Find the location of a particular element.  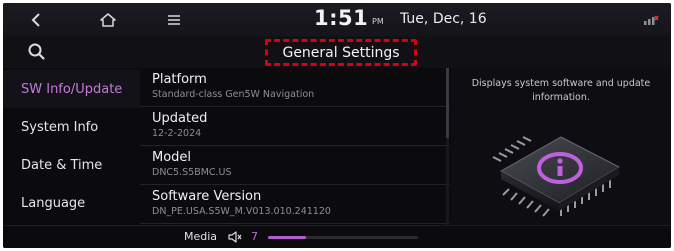

list-item-title: Platform is located at coordinates (179, 79).